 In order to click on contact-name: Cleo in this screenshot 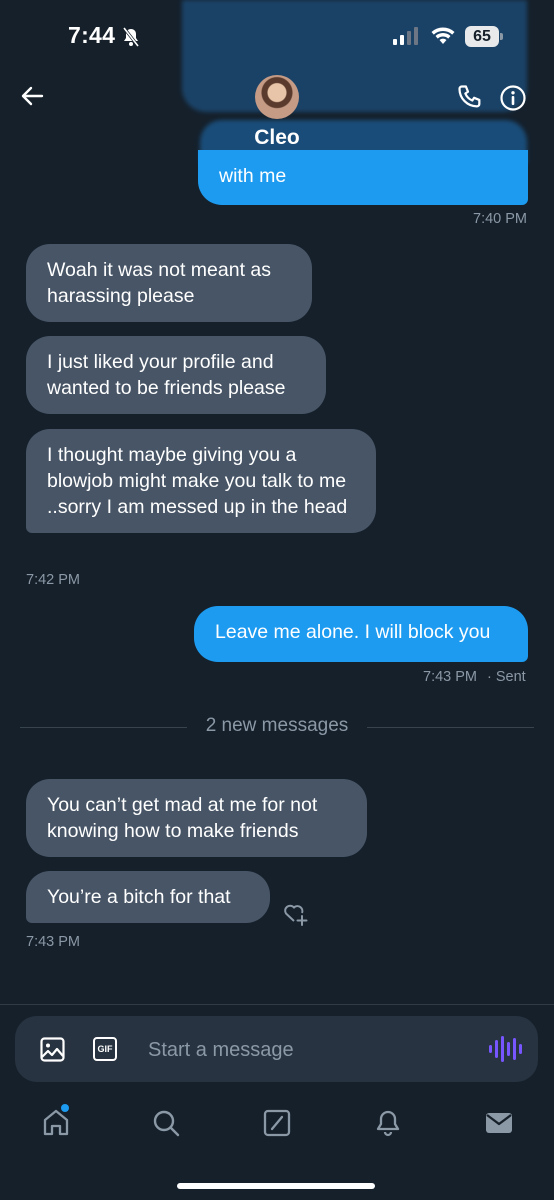, I will do `click(277, 138)`.